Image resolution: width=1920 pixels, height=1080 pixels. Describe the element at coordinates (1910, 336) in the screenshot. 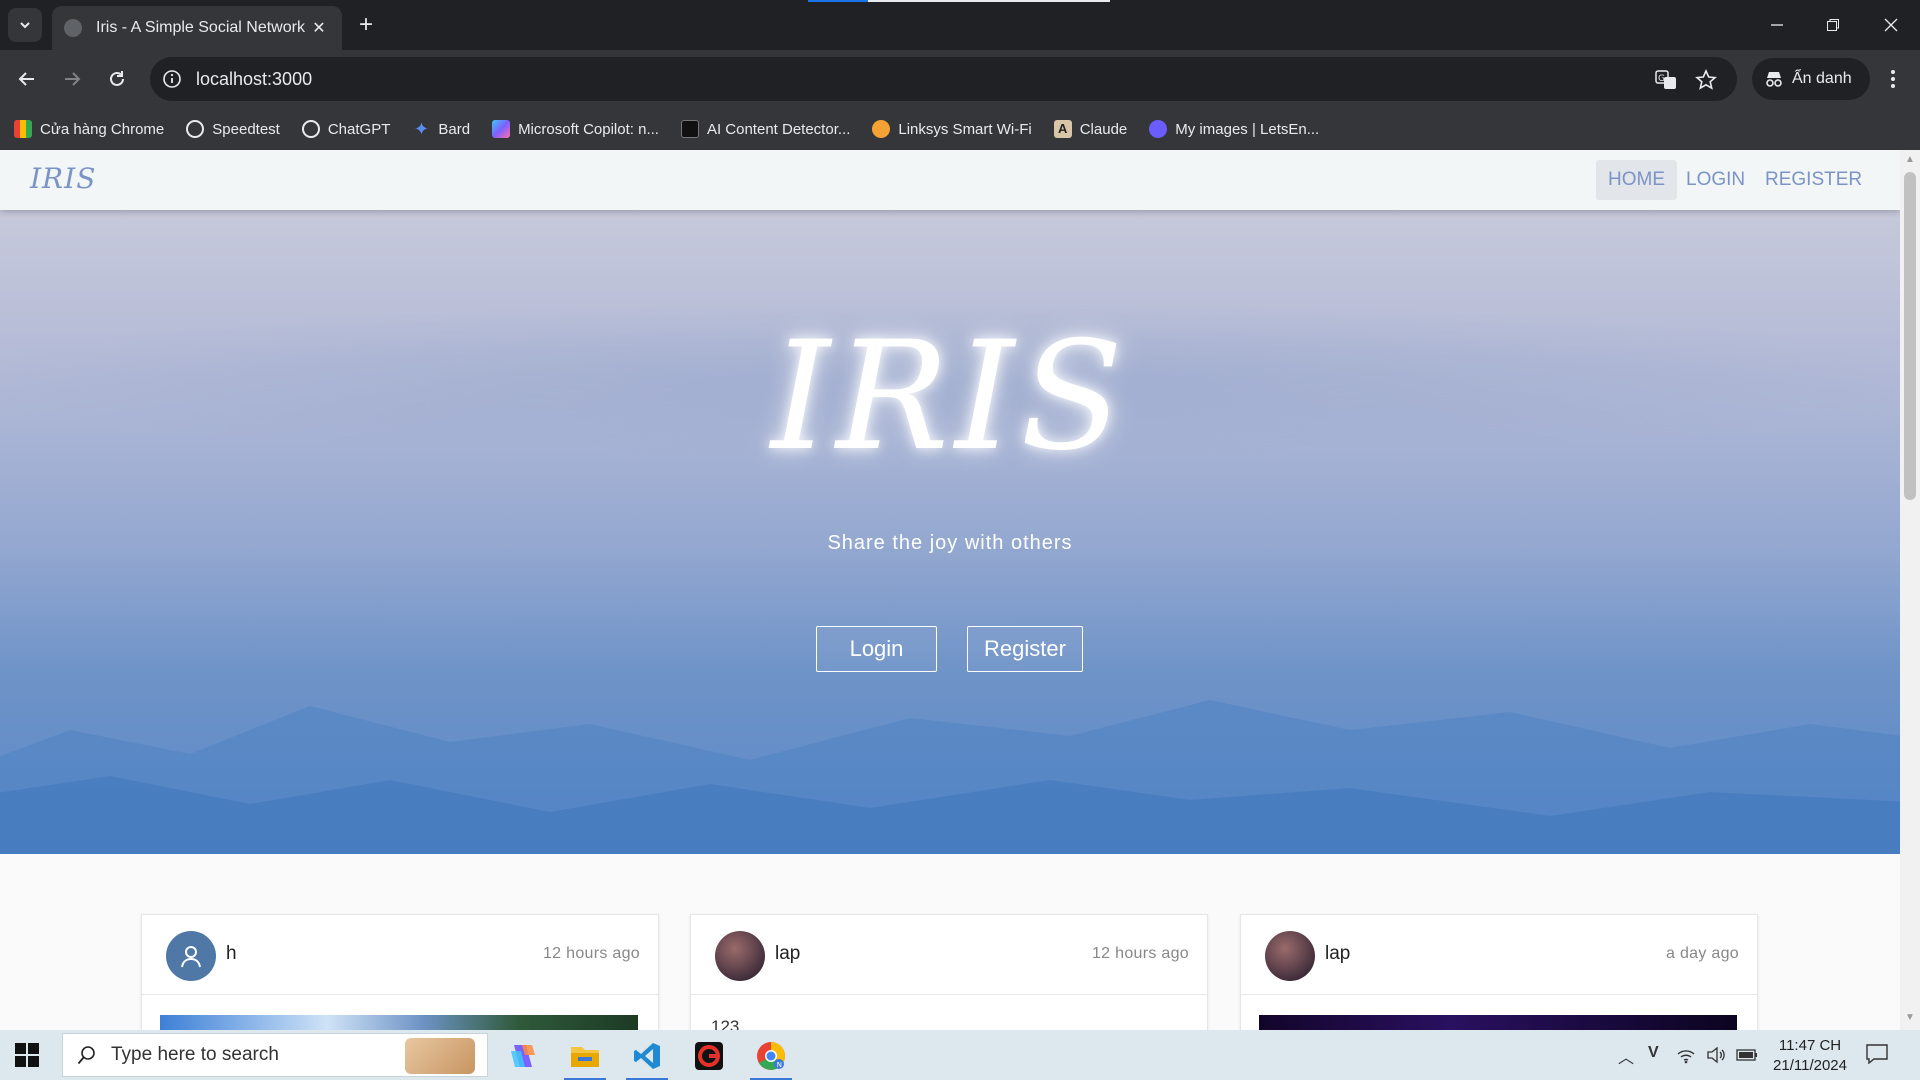

I see `scrollbar-thumb` at that location.